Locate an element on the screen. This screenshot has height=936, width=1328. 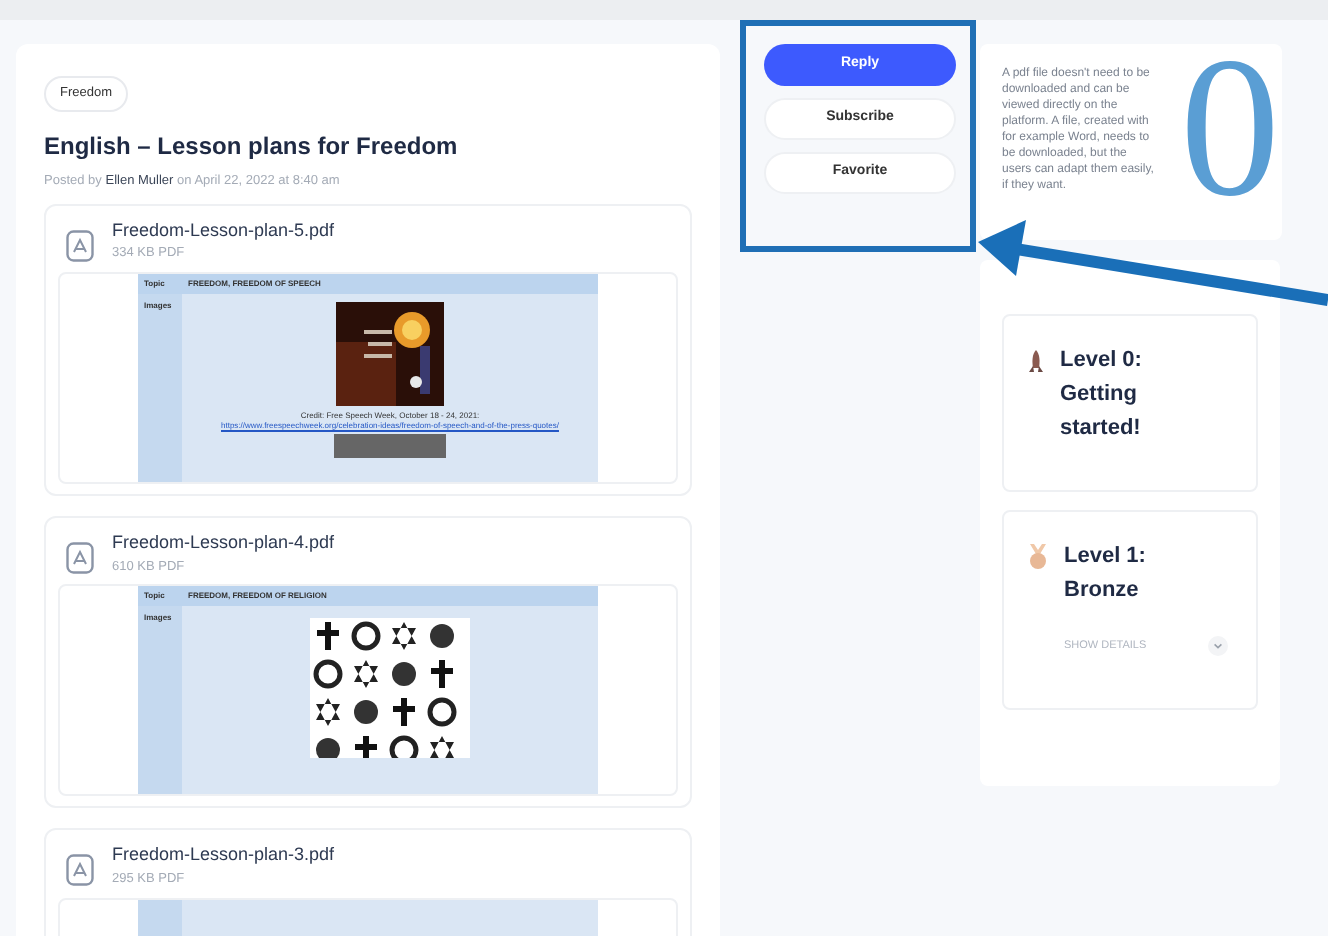
post-title: English – Lesson plans for Freedom is located at coordinates (252, 147).